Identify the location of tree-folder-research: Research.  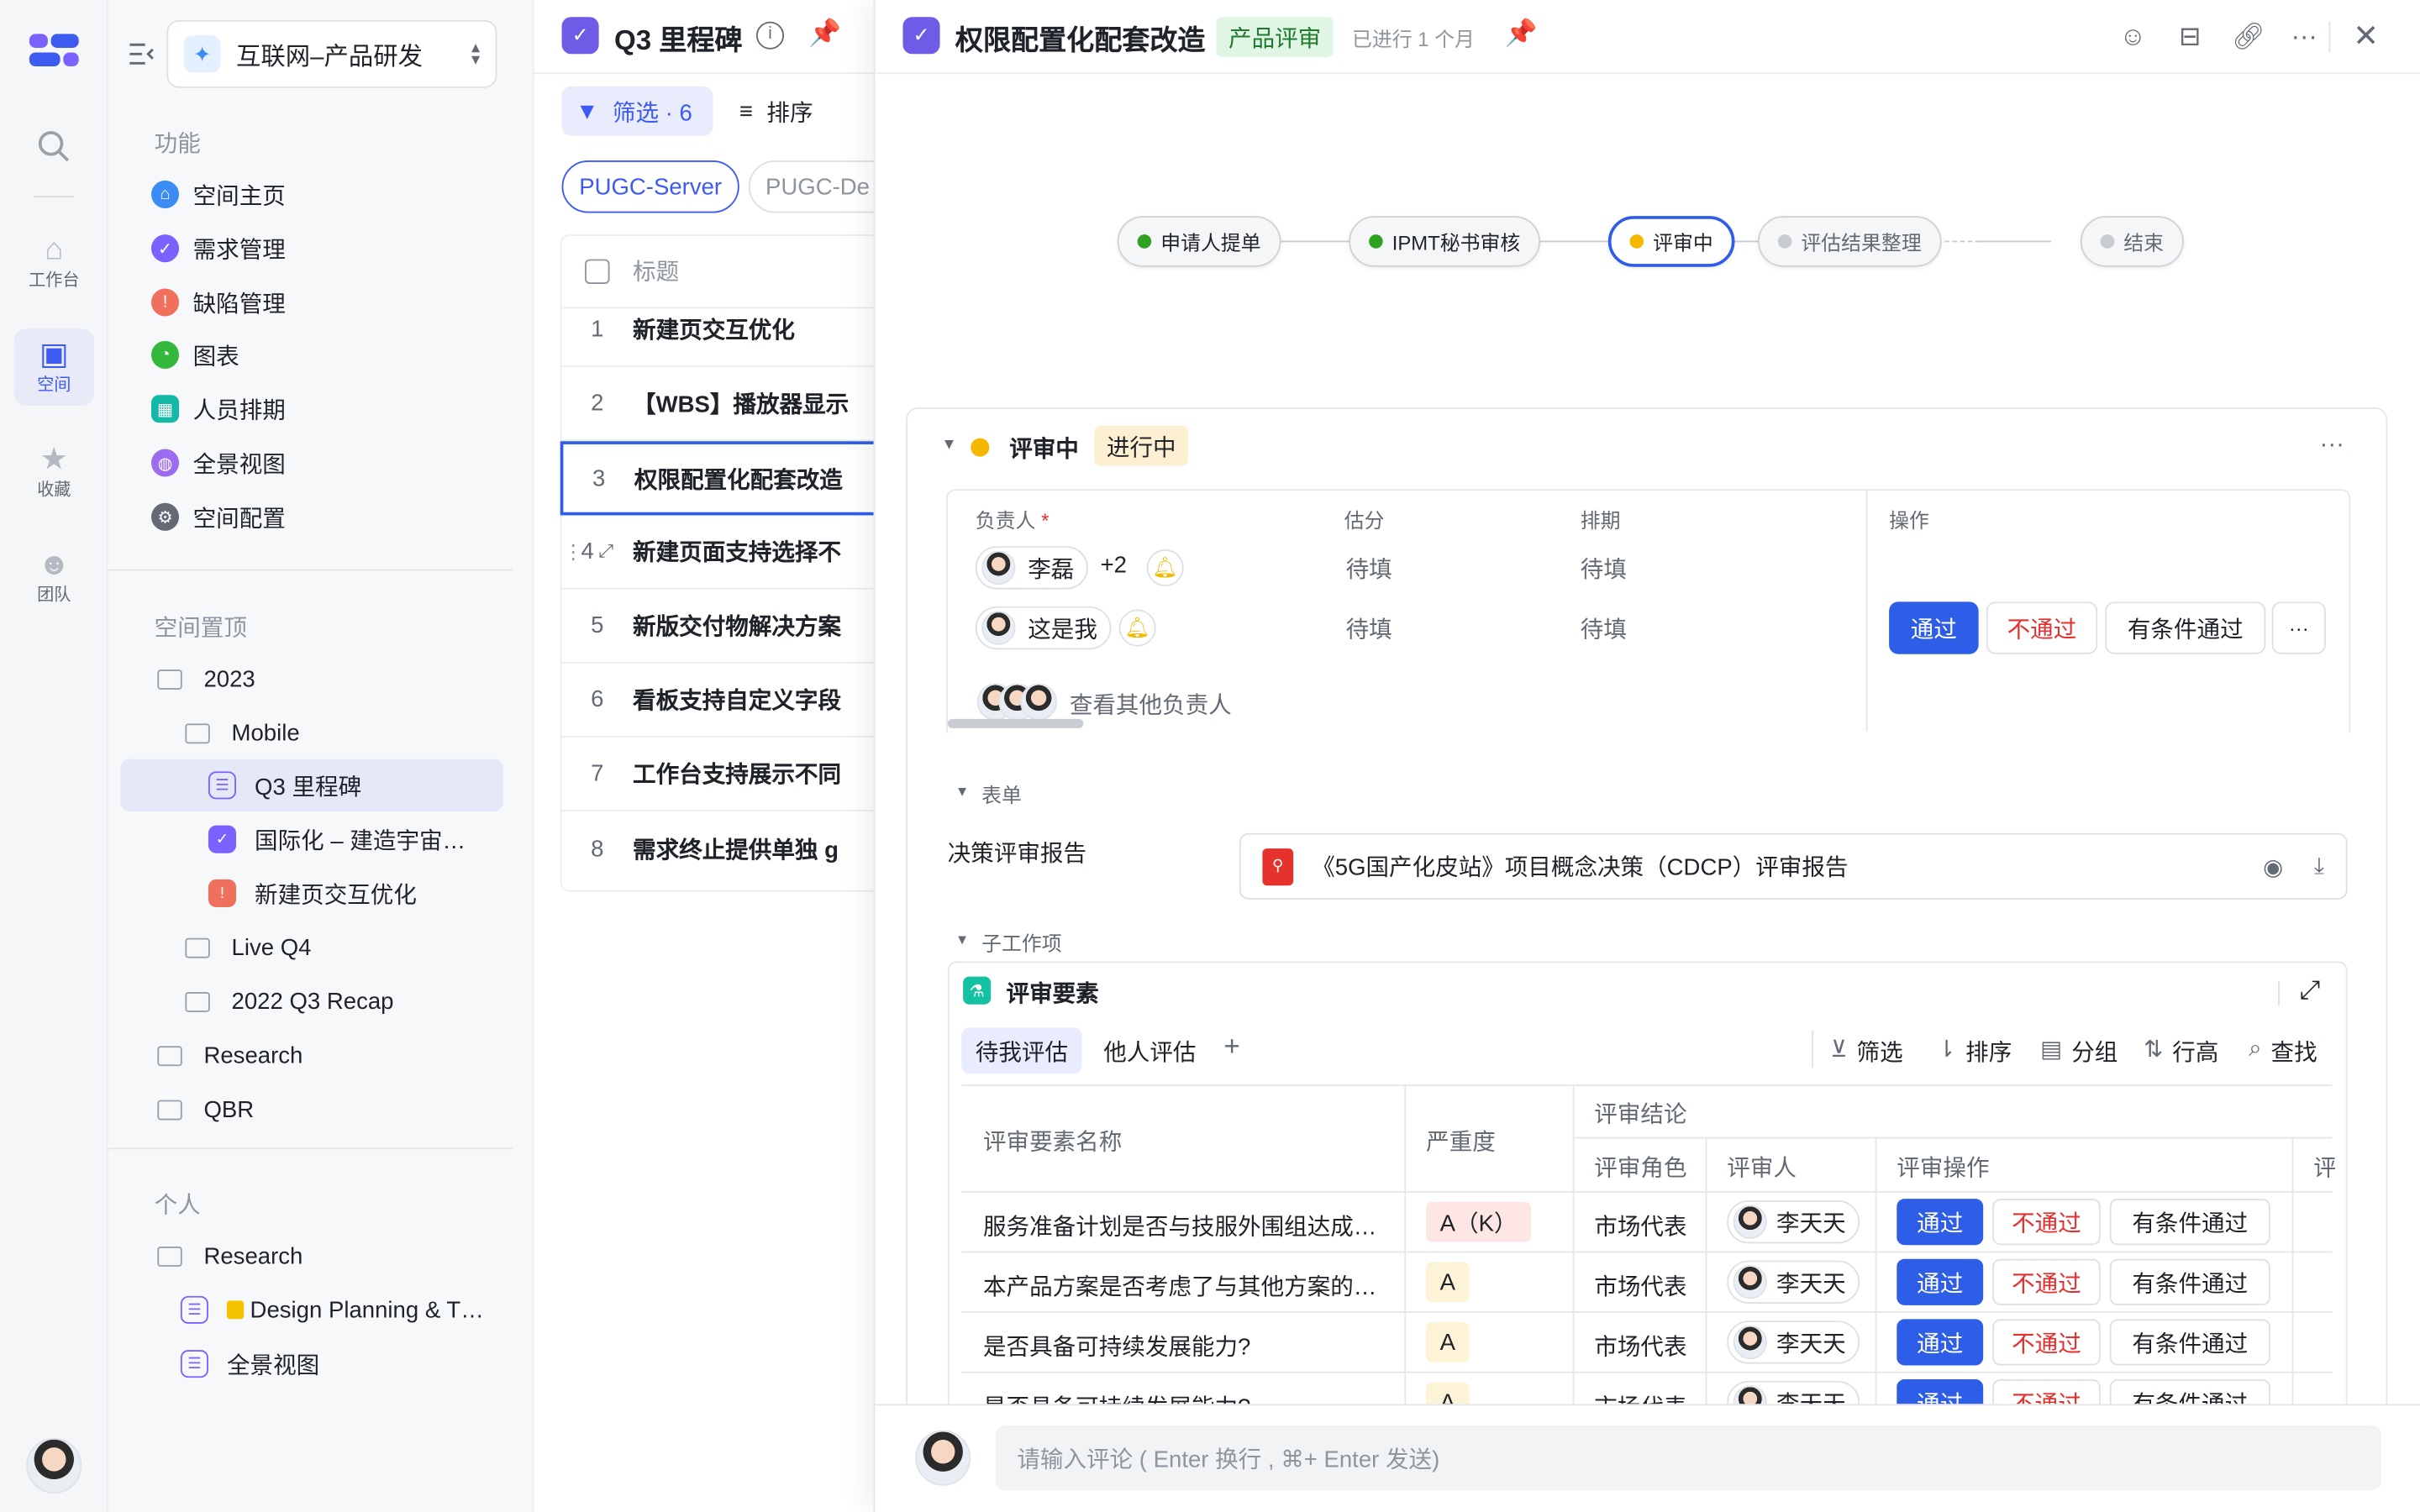
(348, 1055).